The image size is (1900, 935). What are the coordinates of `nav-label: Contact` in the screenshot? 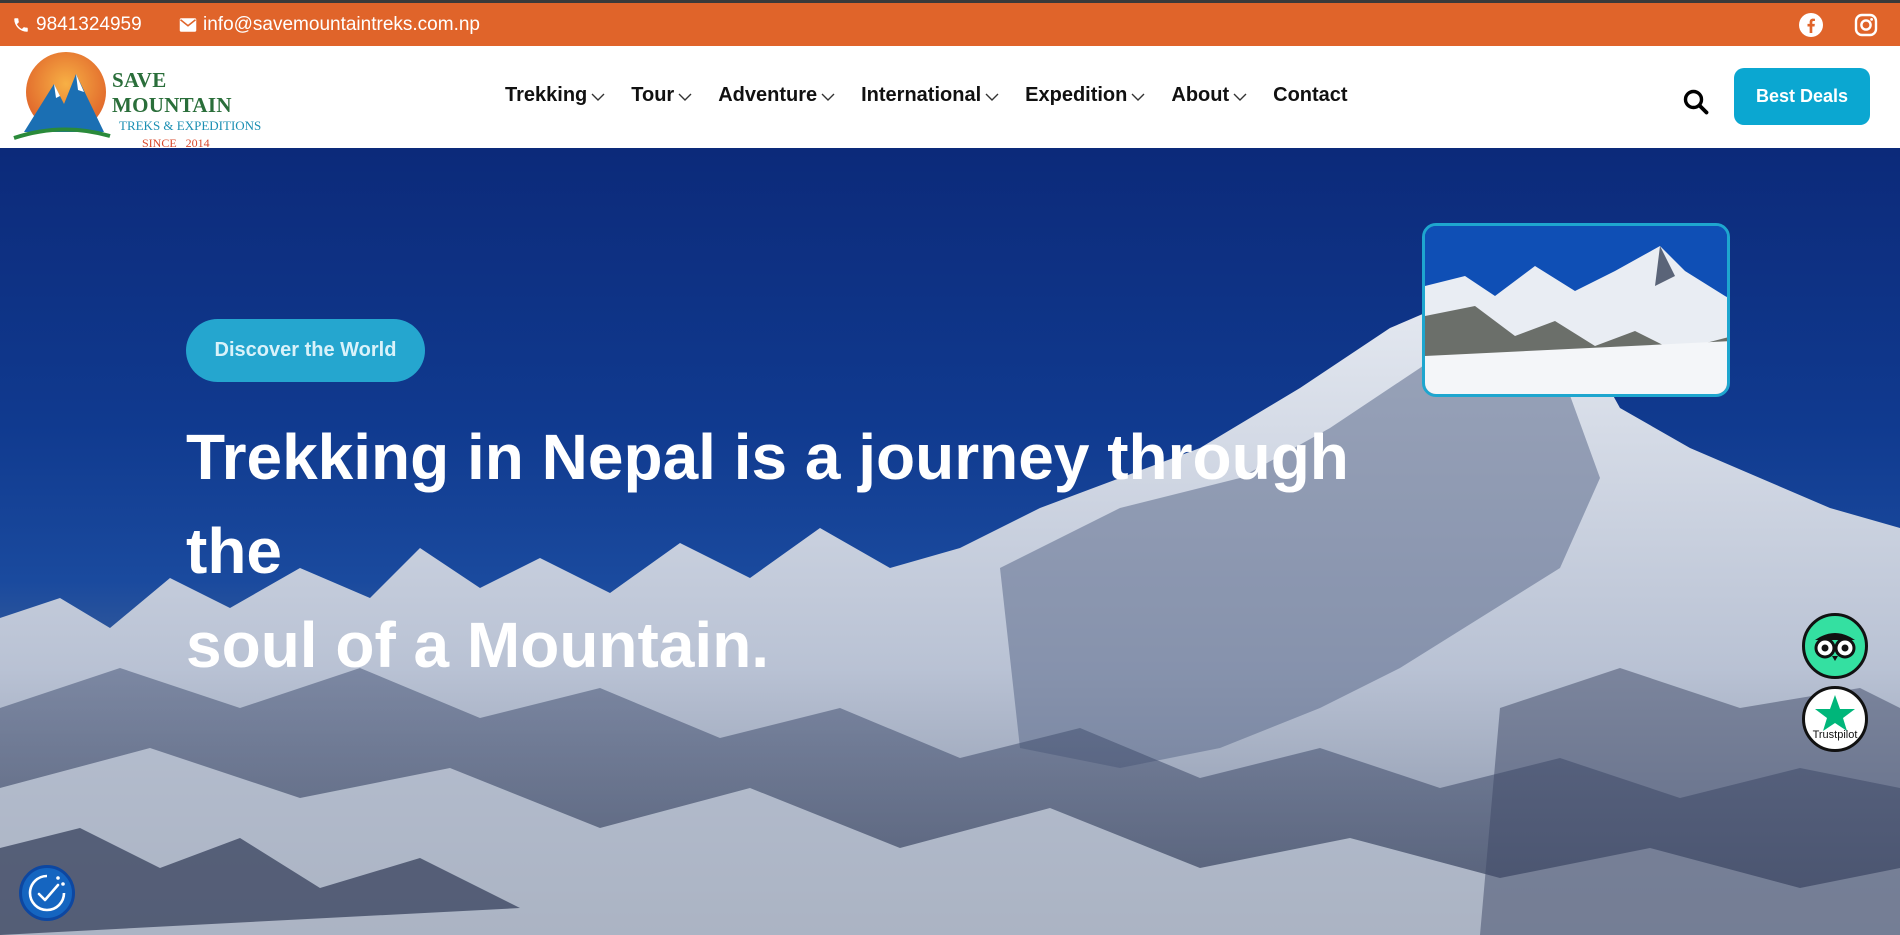 It's located at (1310, 95).